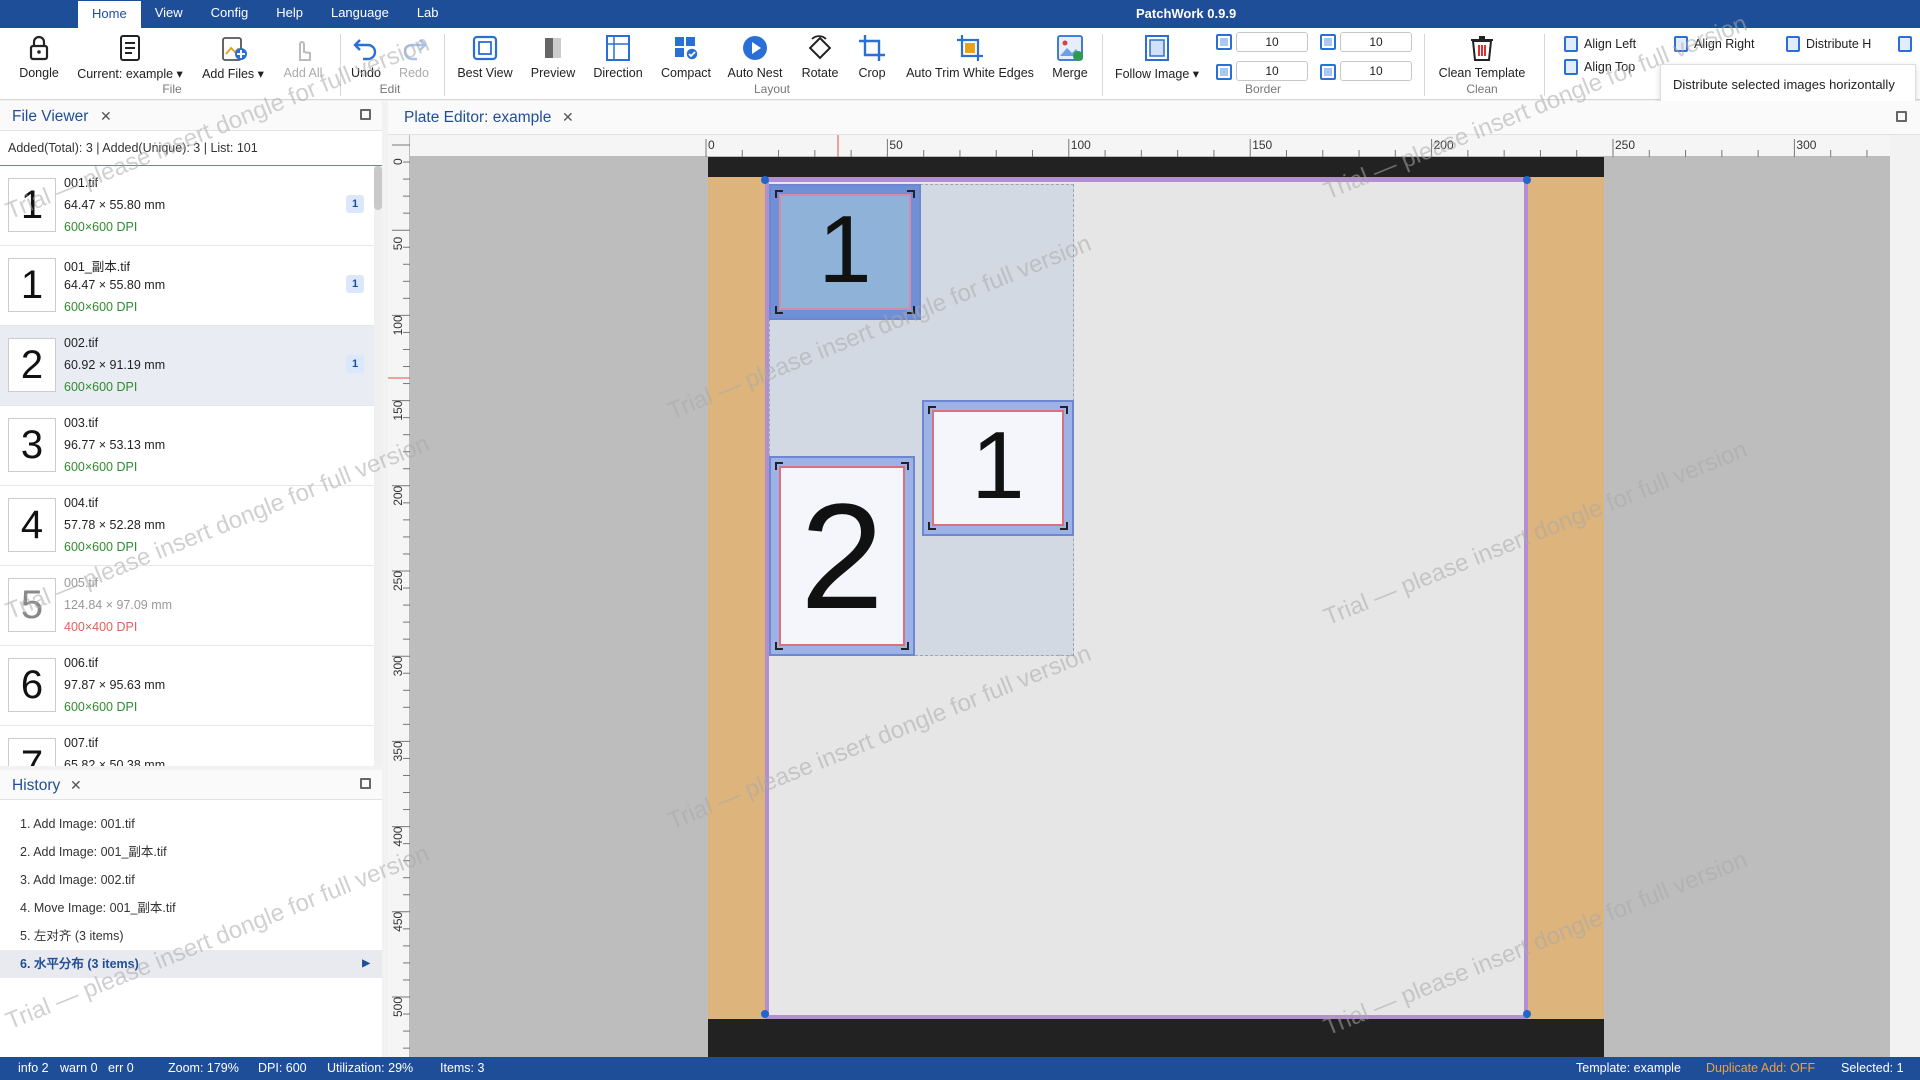 The width and height of the screenshot is (1920, 1080). I want to click on file-list-item: 1 001.tif 64.47 × 55.80 mm 600×600 DPI 1, so click(187, 206).